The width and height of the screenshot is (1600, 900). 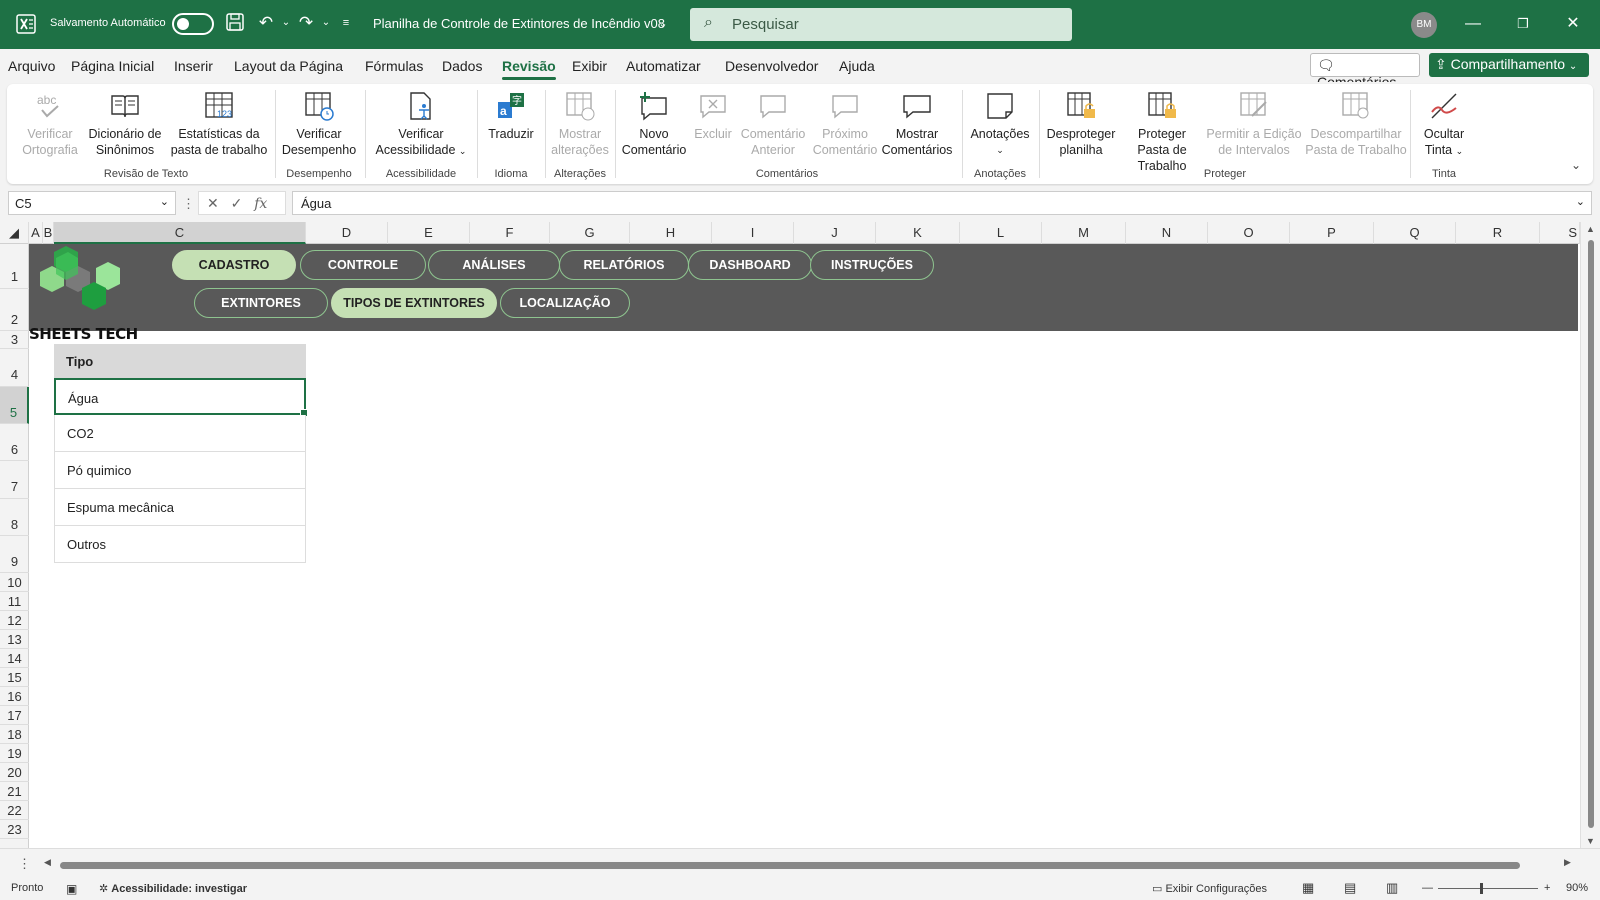 What do you see at coordinates (462, 66) in the screenshot?
I see `menu-dados: Dados` at bounding box center [462, 66].